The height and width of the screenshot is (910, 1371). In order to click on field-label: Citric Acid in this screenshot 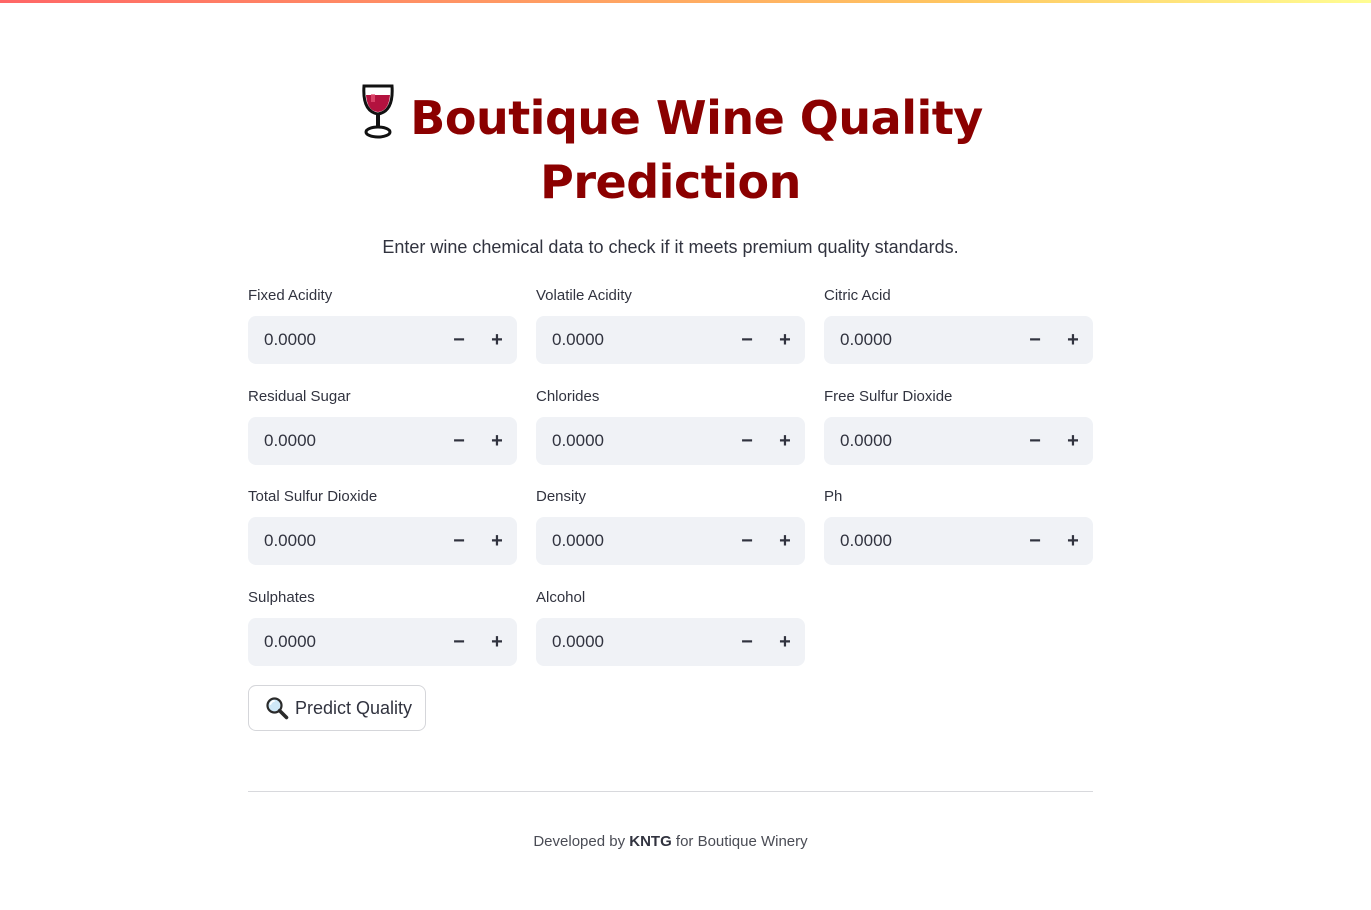, I will do `click(857, 295)`.